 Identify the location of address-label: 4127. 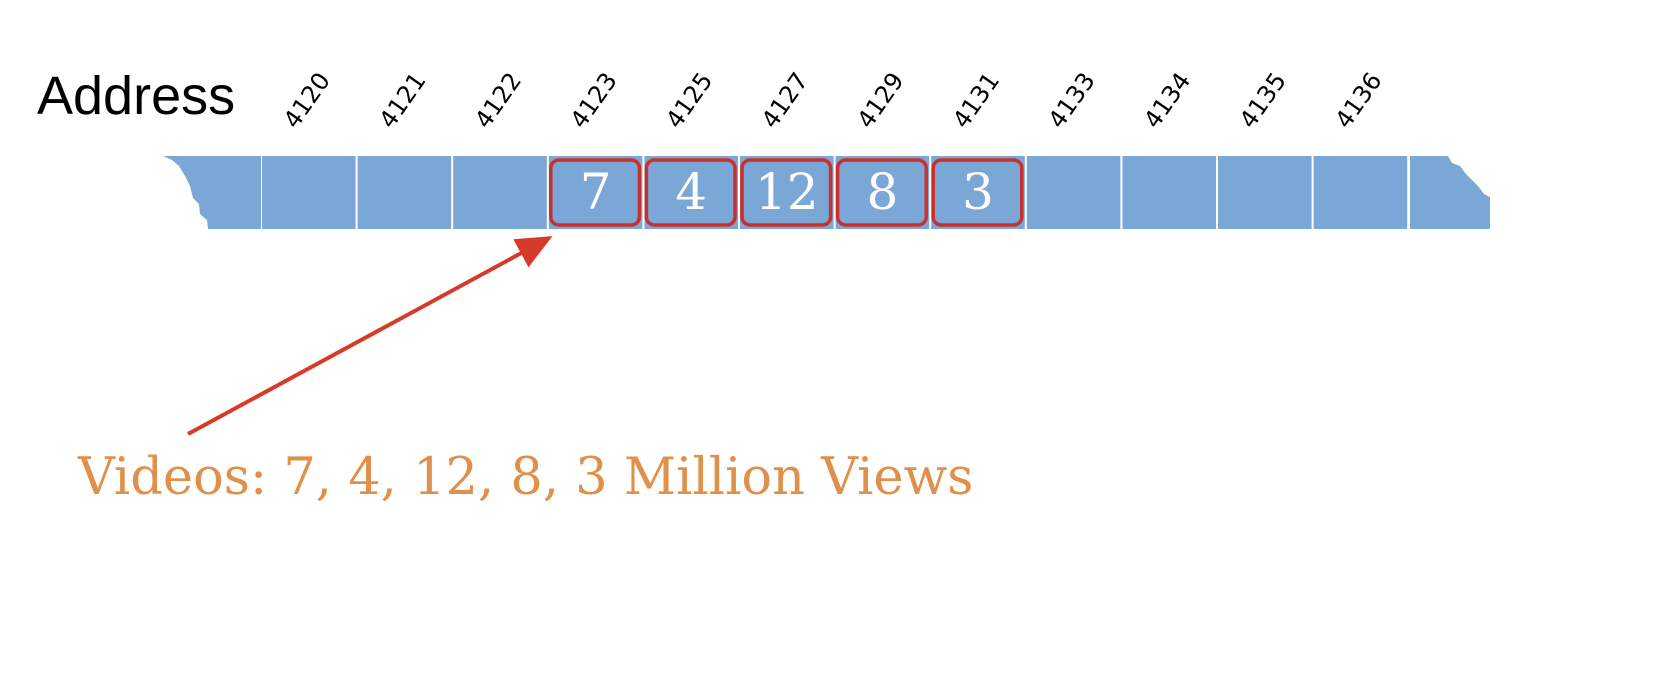
(785, 100).